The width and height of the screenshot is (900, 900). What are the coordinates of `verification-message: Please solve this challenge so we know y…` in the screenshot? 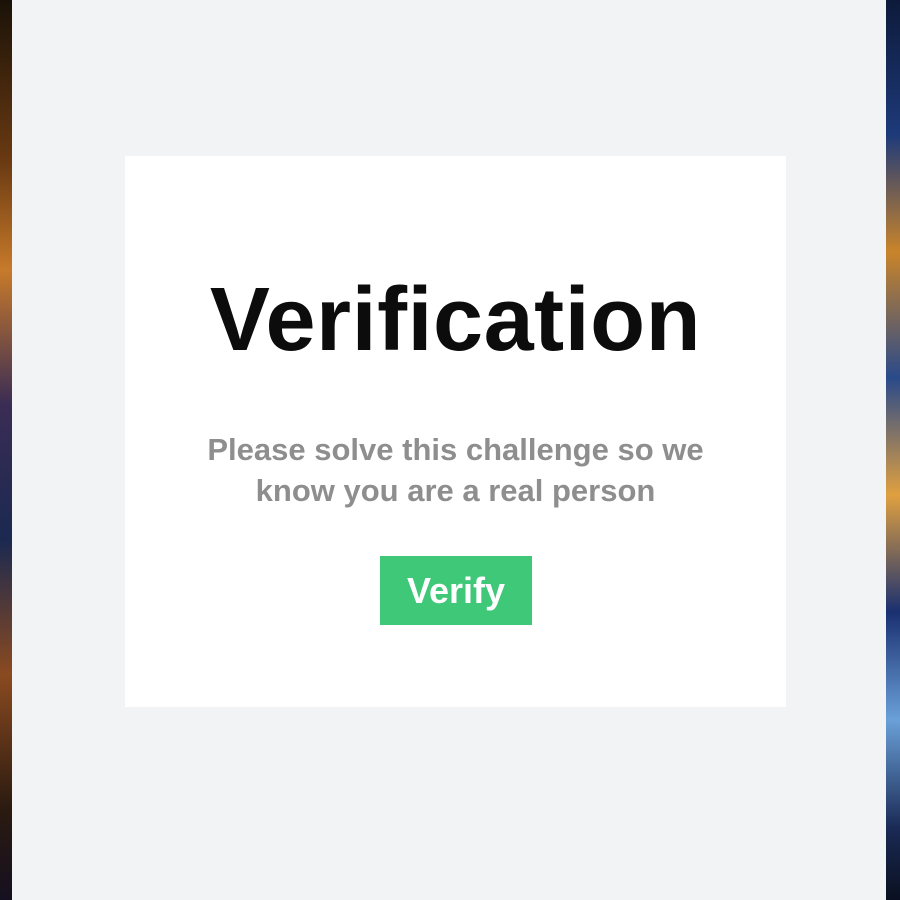 It's located at (455, 470).